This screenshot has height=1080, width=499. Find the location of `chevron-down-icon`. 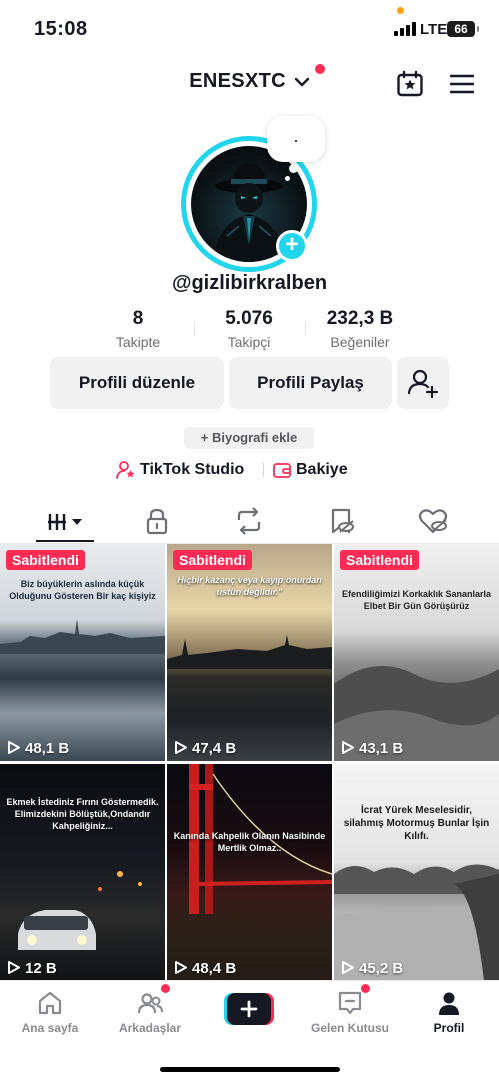

chevron-down-icon is located at coordinates (301, 81).